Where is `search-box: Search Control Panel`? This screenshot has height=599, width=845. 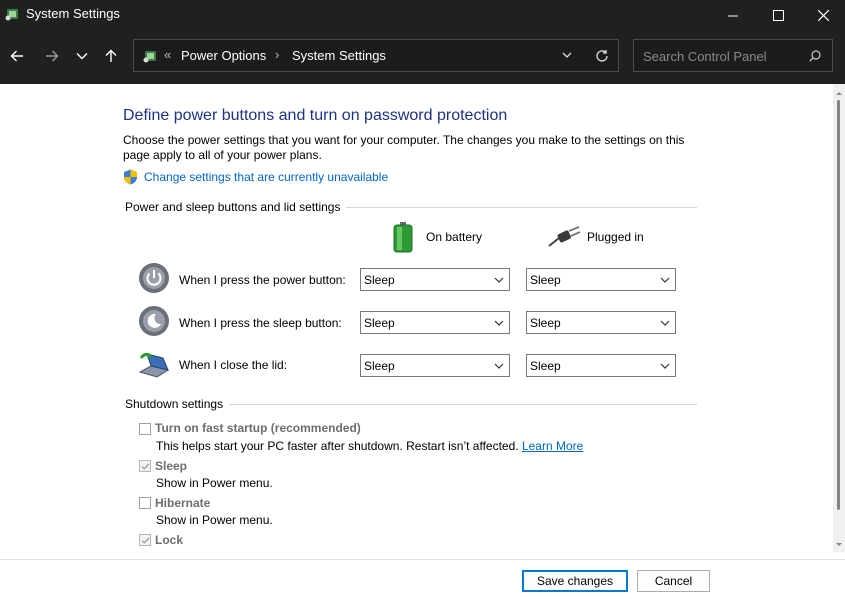
search-box: Search Control Panel is located at coordinates (733, 55).